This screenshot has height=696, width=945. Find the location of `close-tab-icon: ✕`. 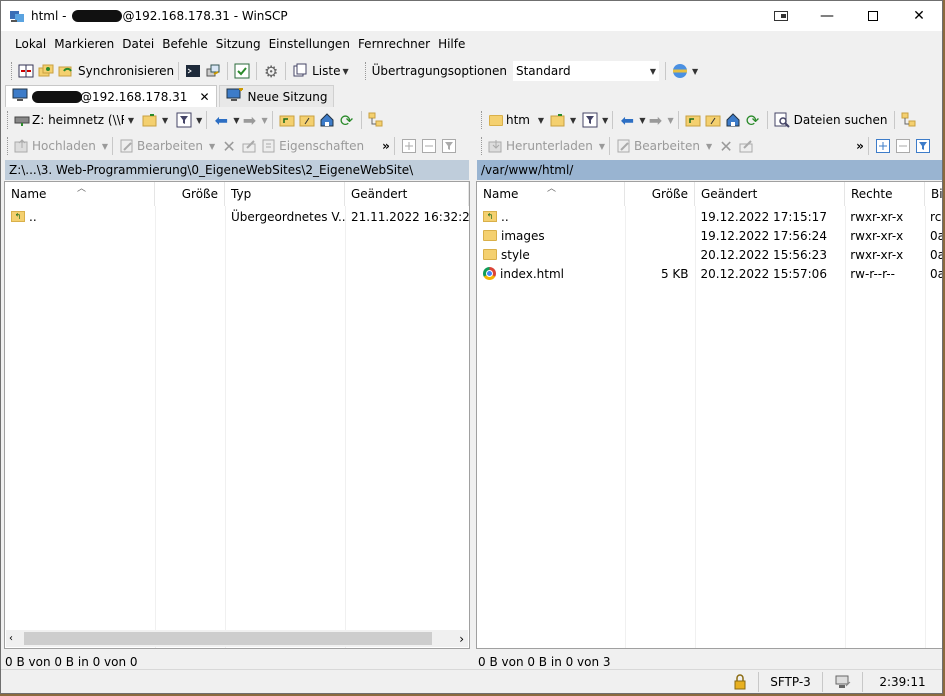

close-tab-icon: ✕ is located at coordinates (204, 97).